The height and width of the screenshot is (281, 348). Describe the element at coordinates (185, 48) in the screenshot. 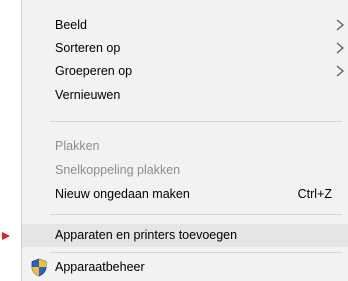

I see `menu-item-sorteren-op: Sorteren op` at that location.